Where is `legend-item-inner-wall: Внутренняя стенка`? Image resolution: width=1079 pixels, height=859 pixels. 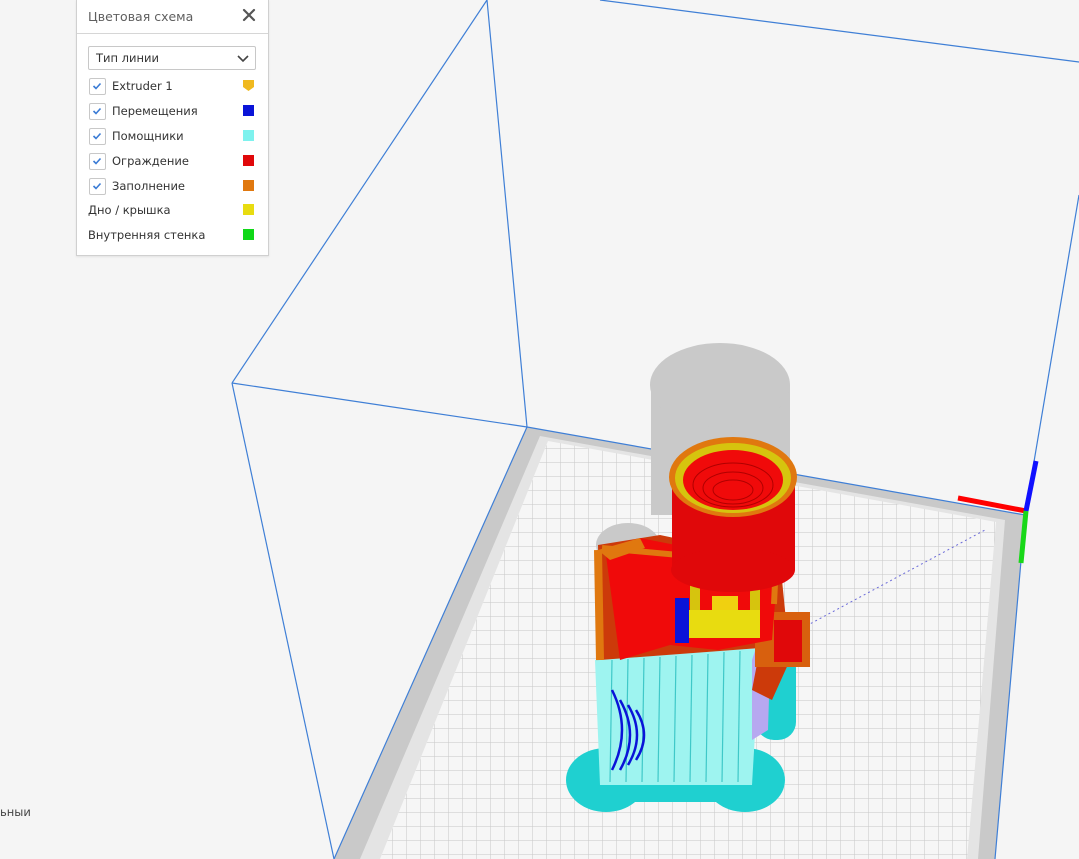
legend-item-inner-wall: Внутренняя стенка is located at coordinates (173, 235).